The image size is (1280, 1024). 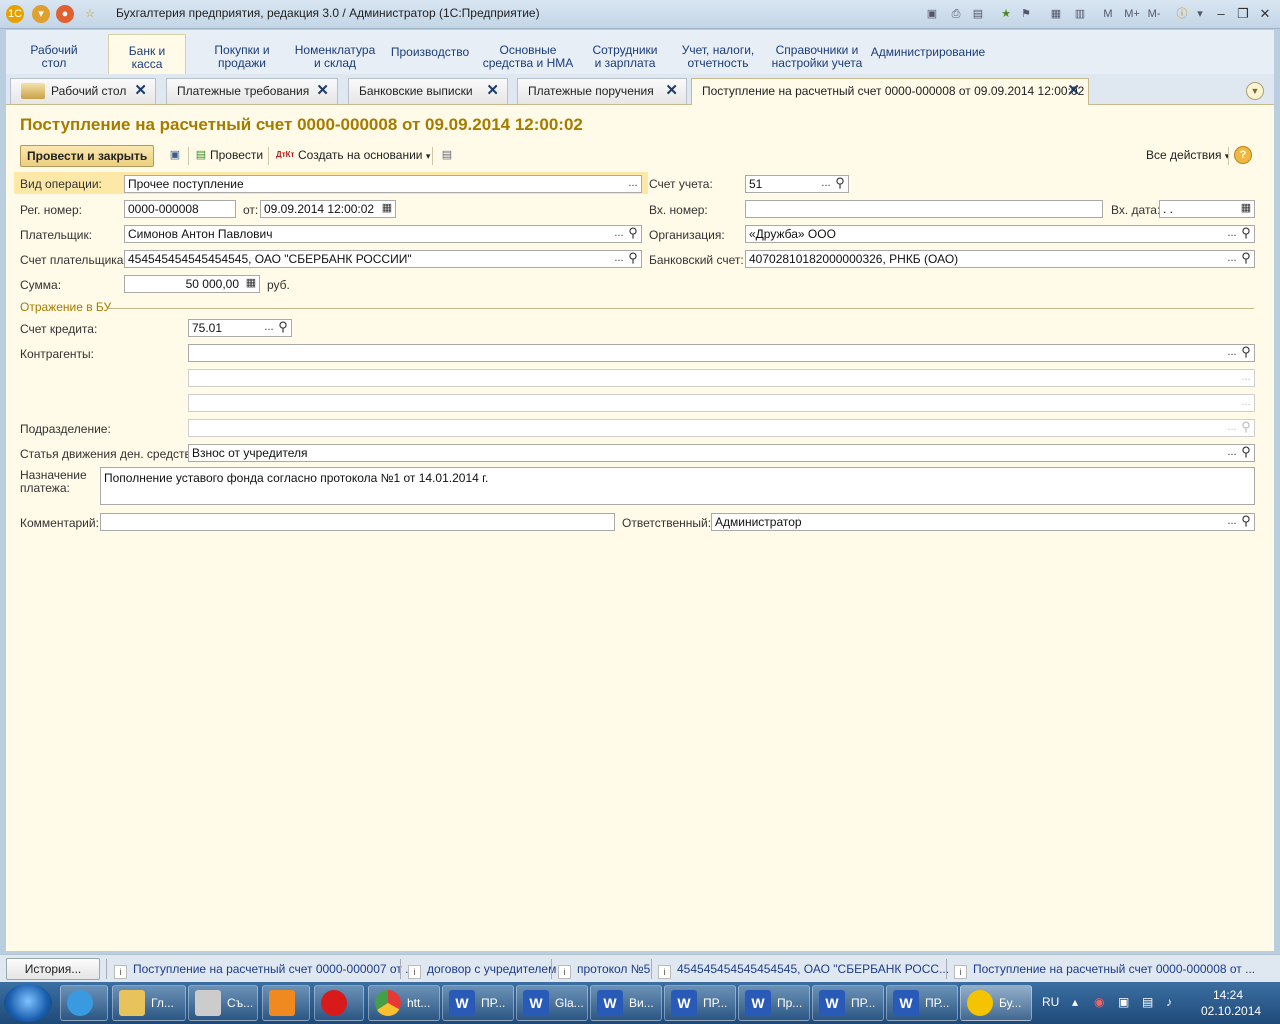 I want to click on history-item: i договор с учредителем, so click(x=482, y=970).